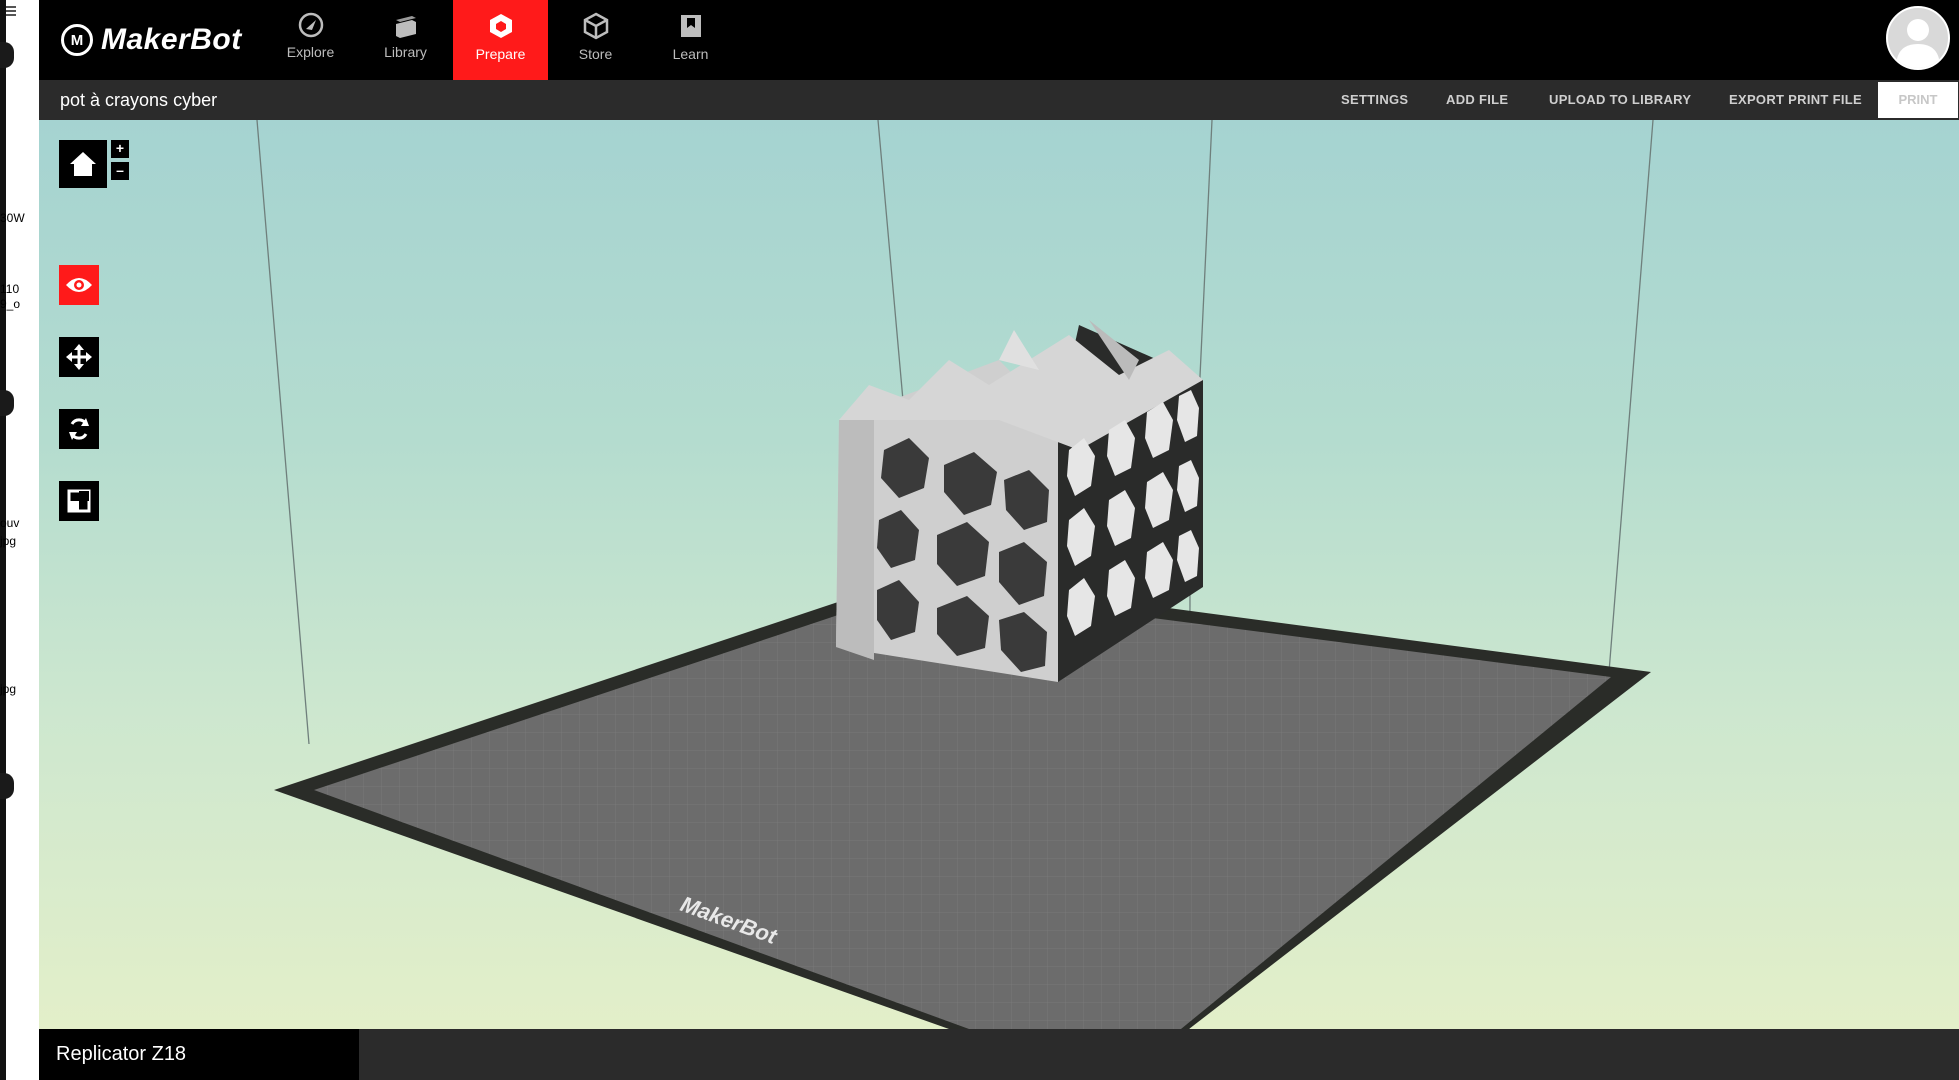  Describe the element at coordinates (999, 1054) in the screenshot. I see `status-bar: Replicator Z18` at that location.